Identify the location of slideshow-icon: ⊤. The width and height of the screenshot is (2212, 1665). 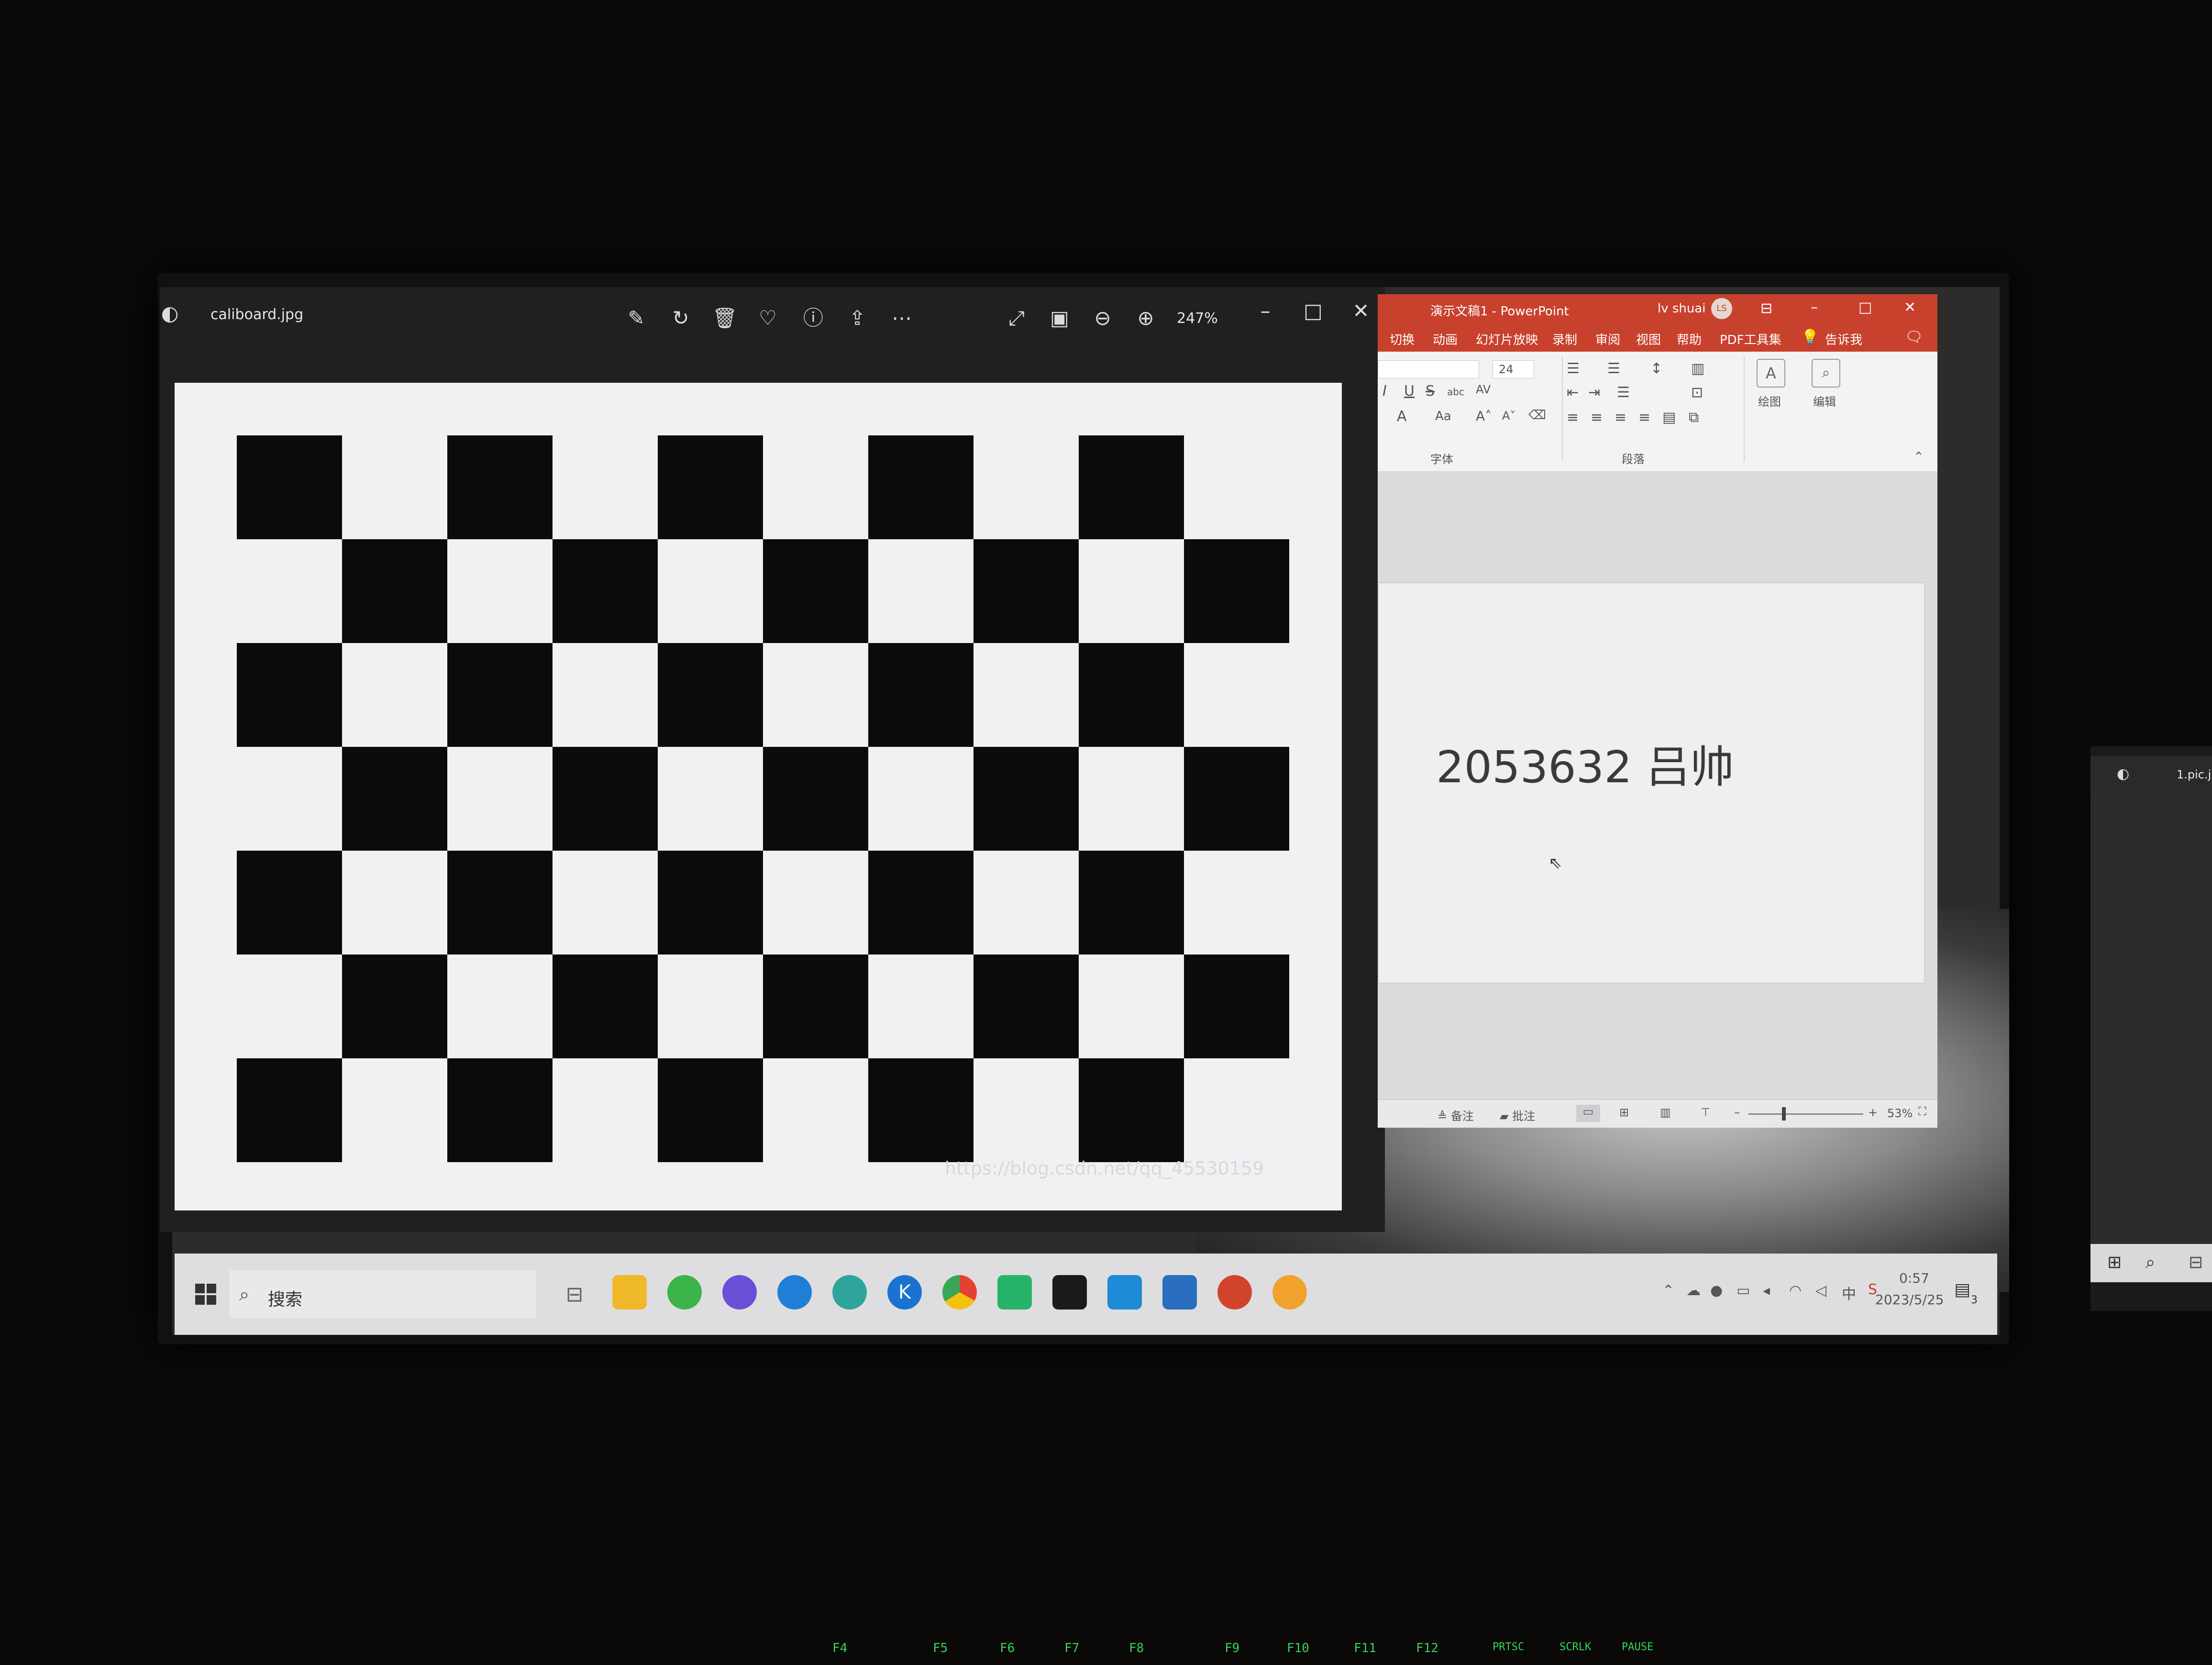
(1706, 1112).